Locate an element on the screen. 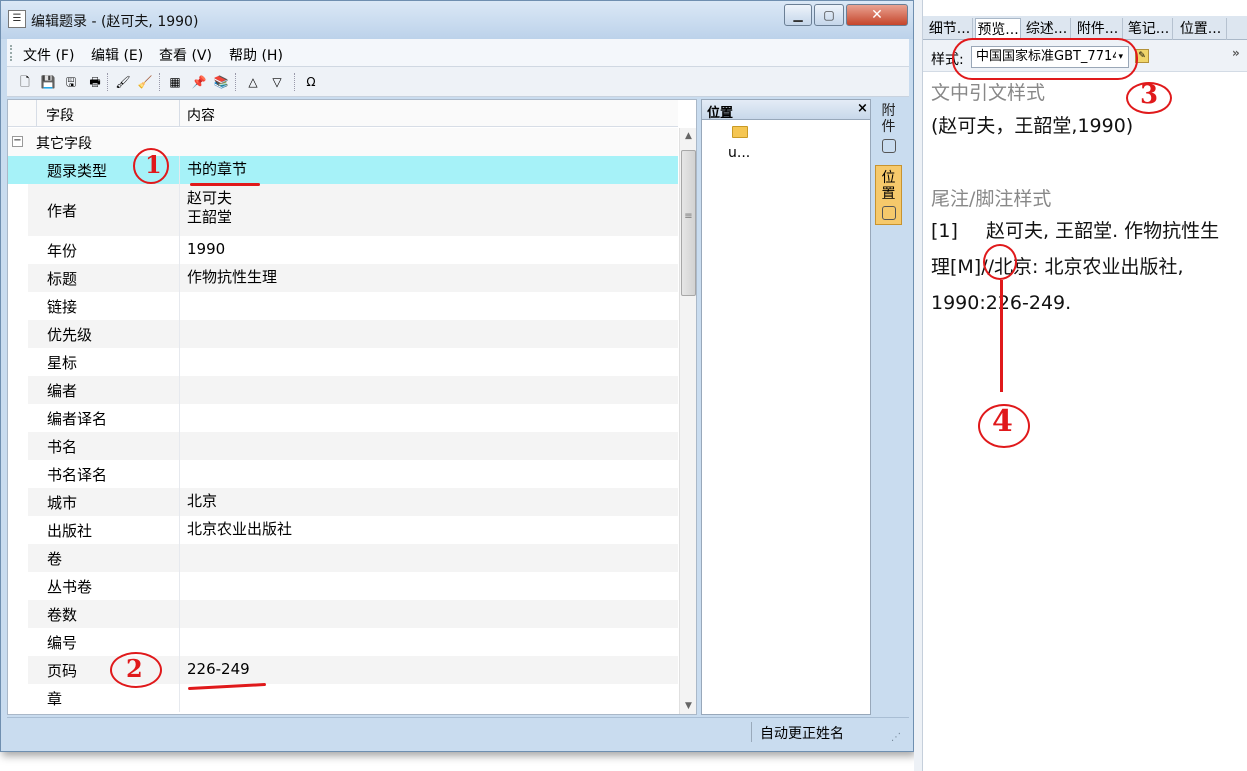 This screenshot has width=1247, height=771. toolbar: 🗋 💾 🖫 🖶 🖌 🧹 ▦ 📌 📚 △ ▽ Ω is located at coordinates (458, 82).